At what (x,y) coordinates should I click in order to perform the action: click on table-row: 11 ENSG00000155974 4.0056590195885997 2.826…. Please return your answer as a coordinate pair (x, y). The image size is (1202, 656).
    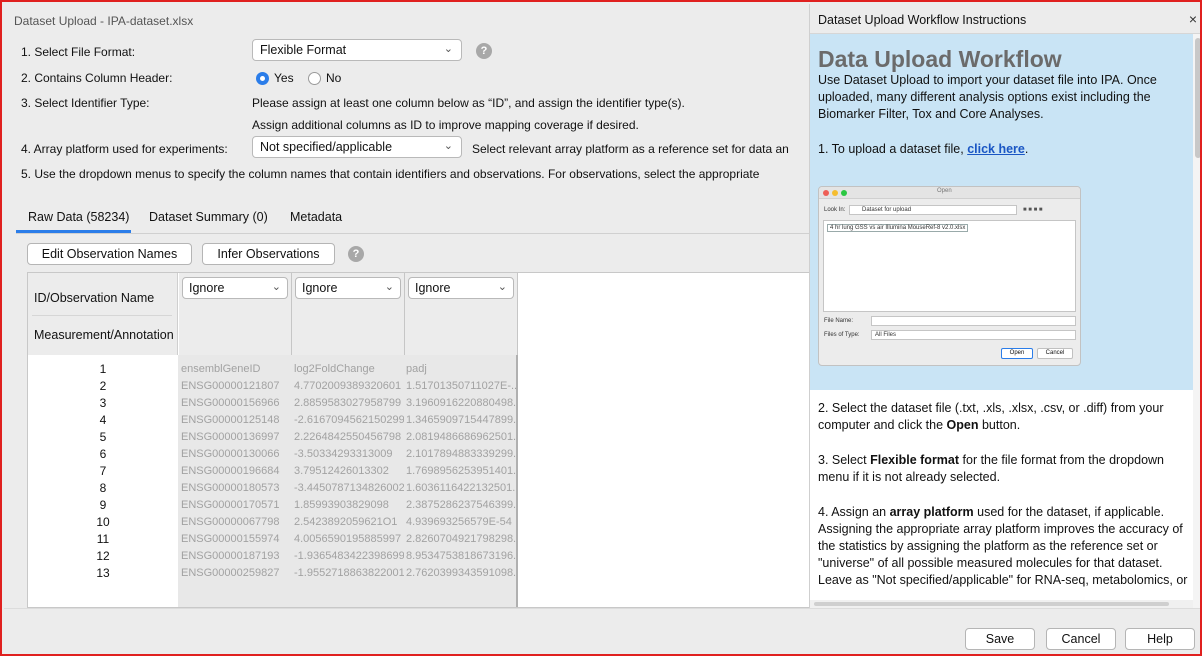
    Looking at the image, I should click on (273, 539).